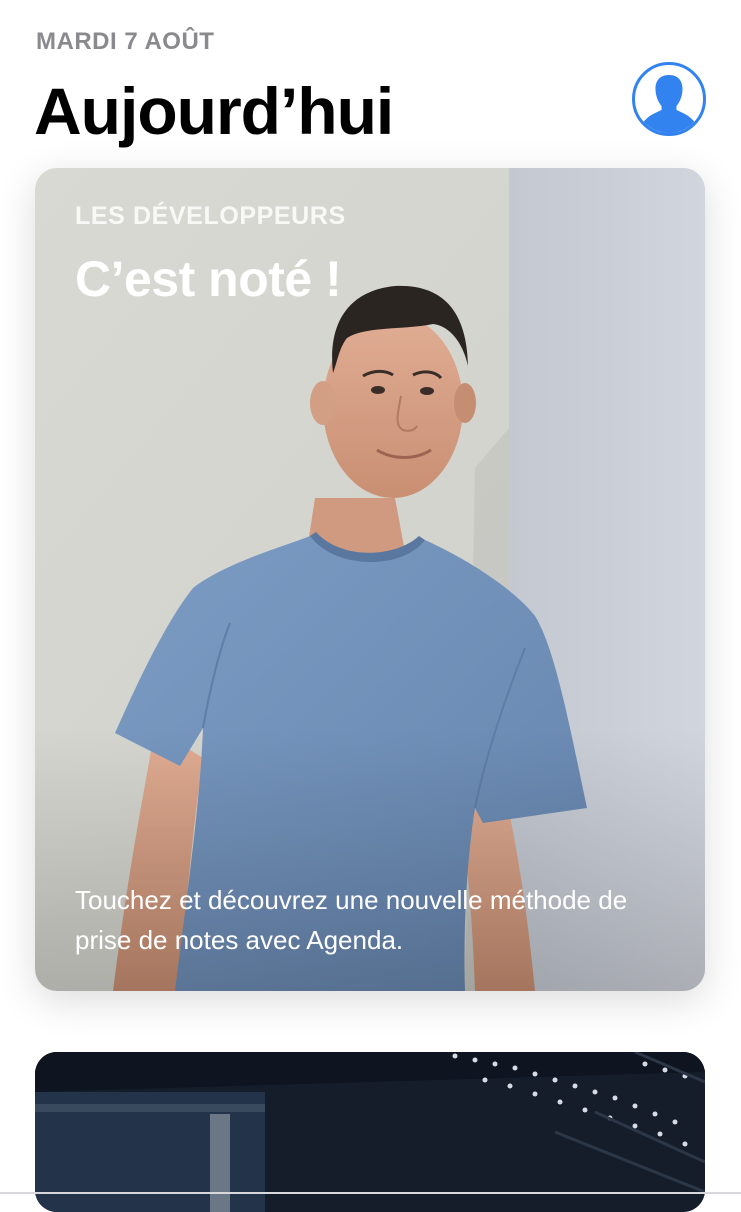  I want to click on header-date: MARDI 7 AOÛT, so click(125, 41).